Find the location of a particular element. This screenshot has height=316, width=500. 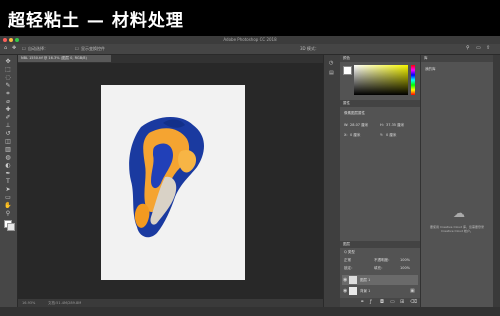

workspace-icon: ▭ is located at coordinates (478, 48).